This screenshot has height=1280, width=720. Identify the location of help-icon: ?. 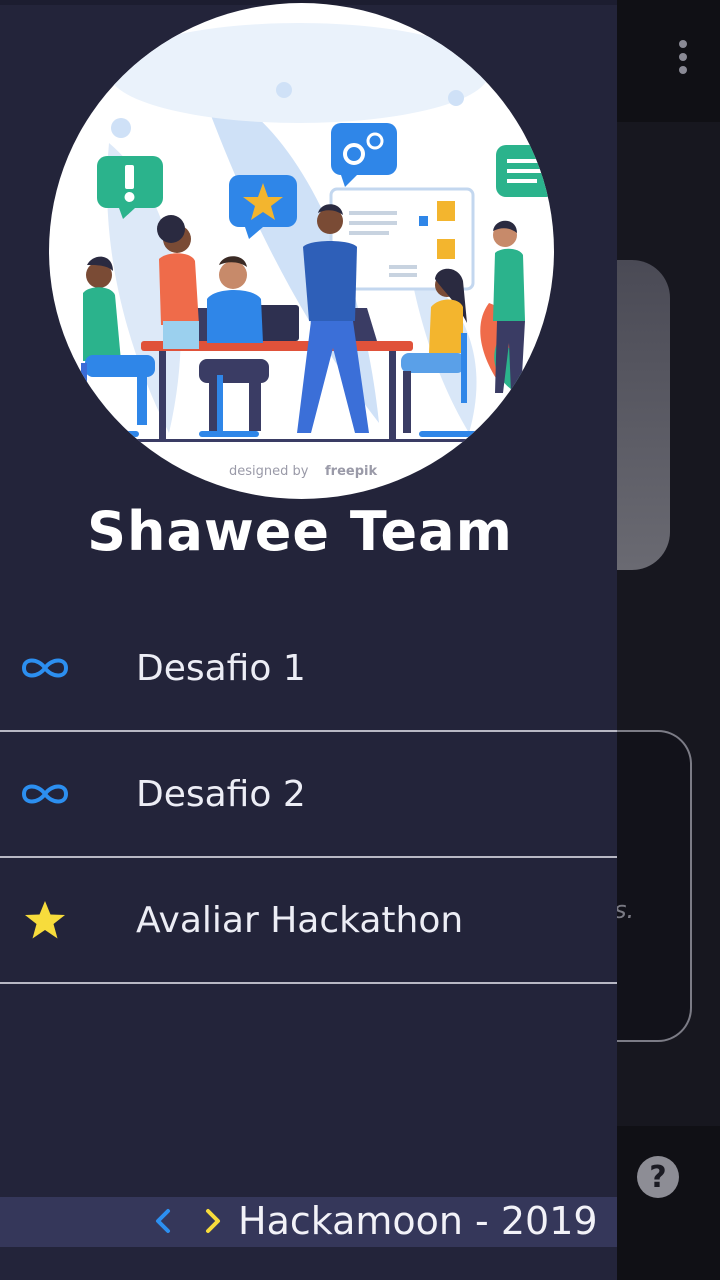
(658, 1177).